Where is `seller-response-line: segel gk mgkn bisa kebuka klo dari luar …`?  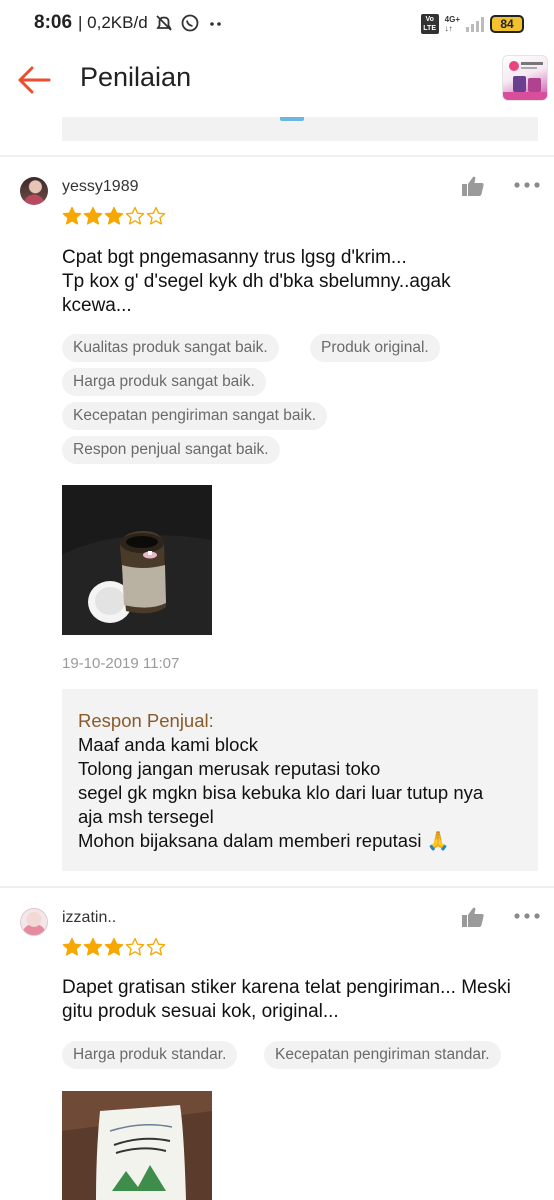
seller-response-line: segel gk mgkn bisa kebuka klo dari luar … is located at coordinates (281, 792).